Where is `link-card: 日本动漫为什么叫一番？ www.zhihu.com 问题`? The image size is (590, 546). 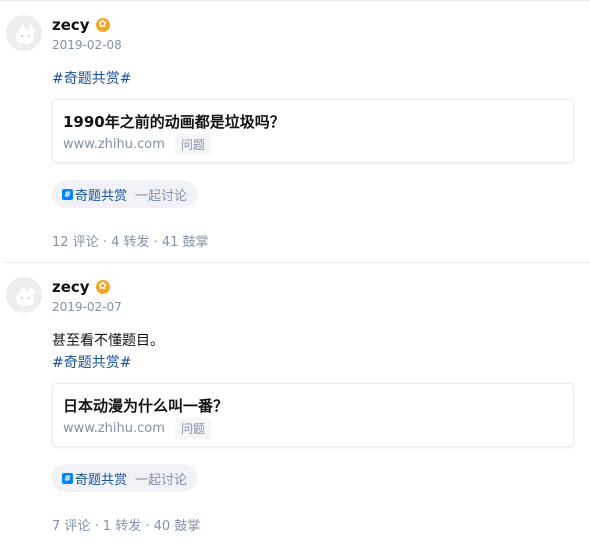 link-card: 日本动漫为什么叫一番？ www.zhihu.com 问题 is located at coordinates (313, 415).